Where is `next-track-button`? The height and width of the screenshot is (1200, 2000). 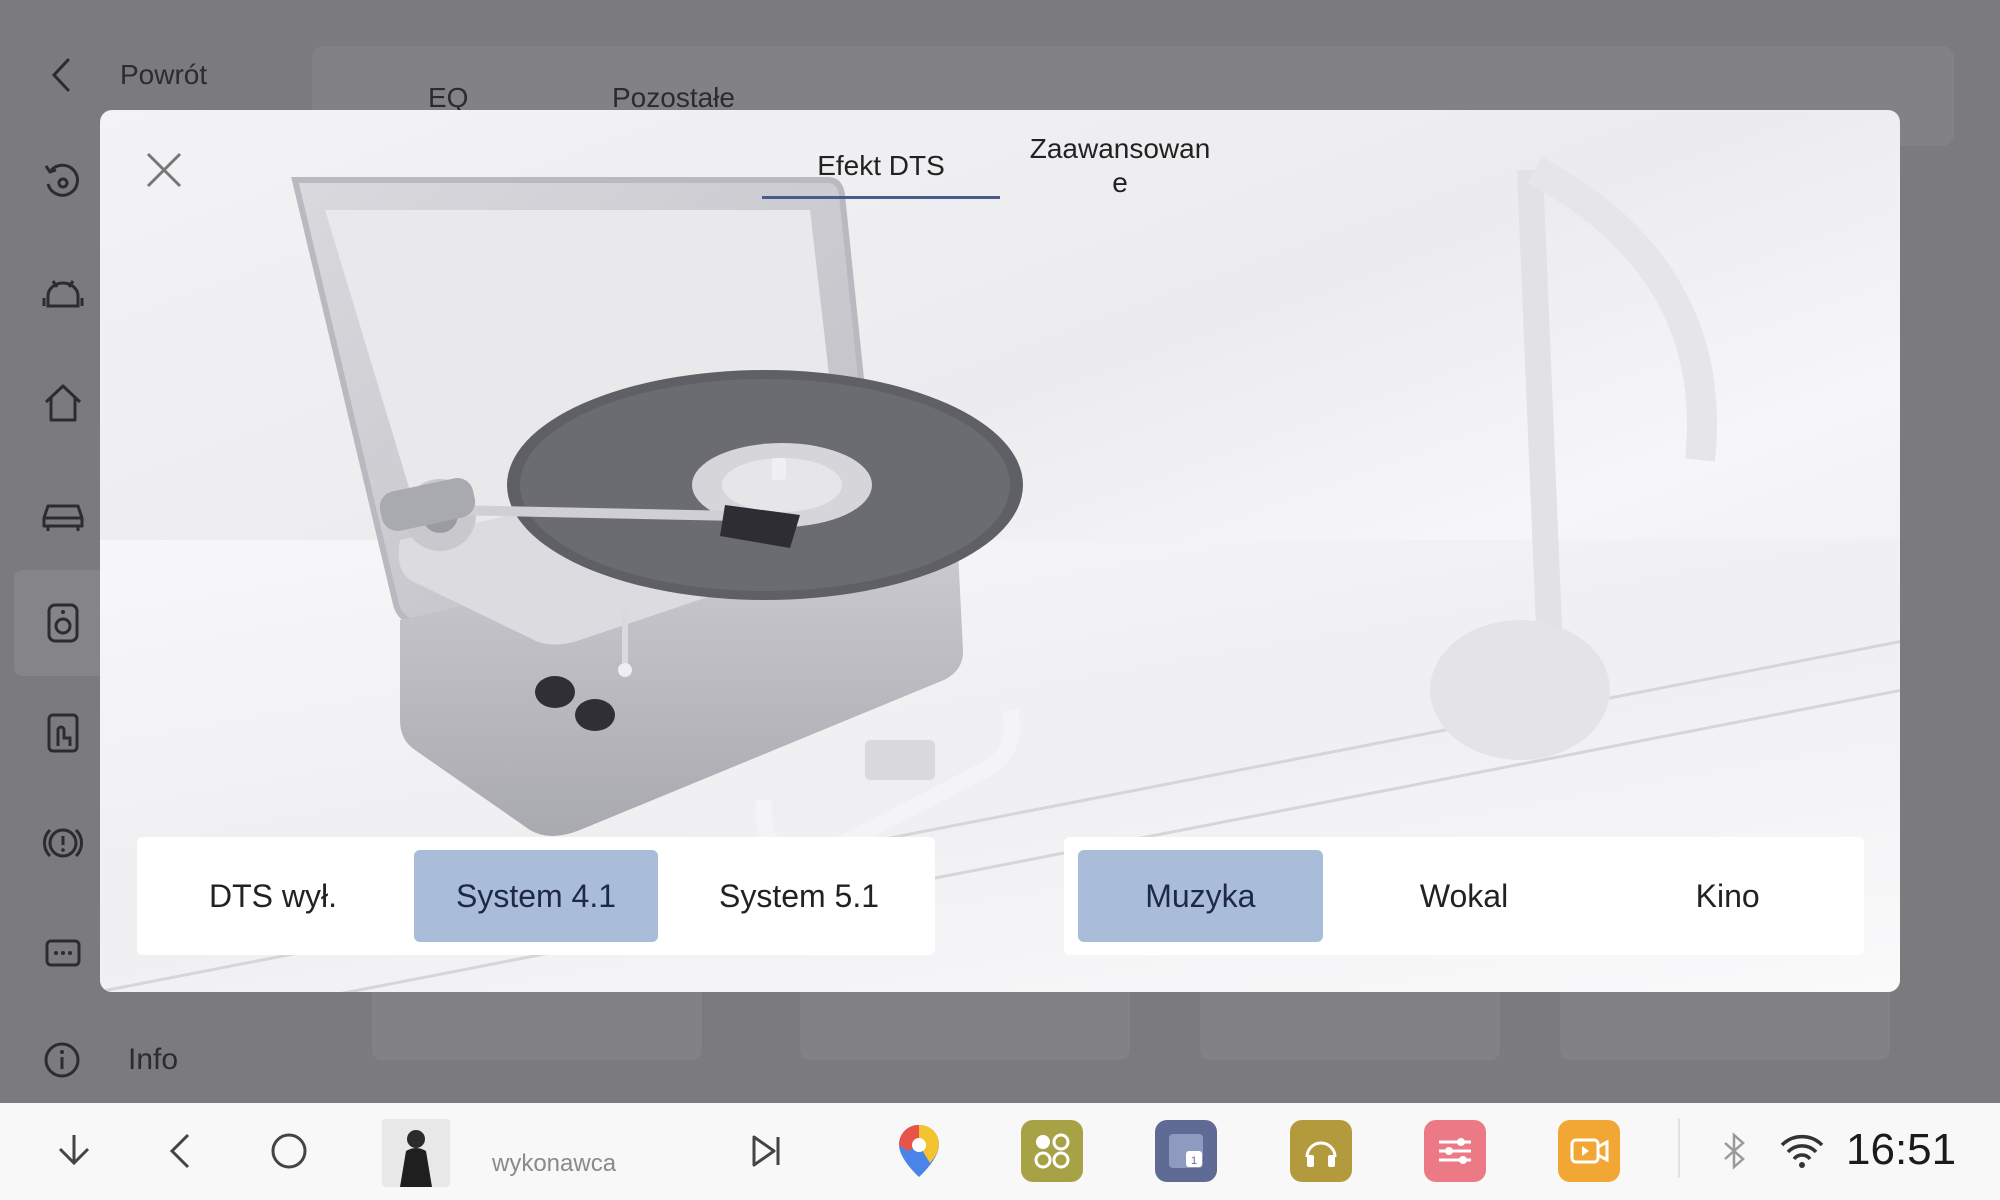
next-track-button is located at coordinates (766, 1151).